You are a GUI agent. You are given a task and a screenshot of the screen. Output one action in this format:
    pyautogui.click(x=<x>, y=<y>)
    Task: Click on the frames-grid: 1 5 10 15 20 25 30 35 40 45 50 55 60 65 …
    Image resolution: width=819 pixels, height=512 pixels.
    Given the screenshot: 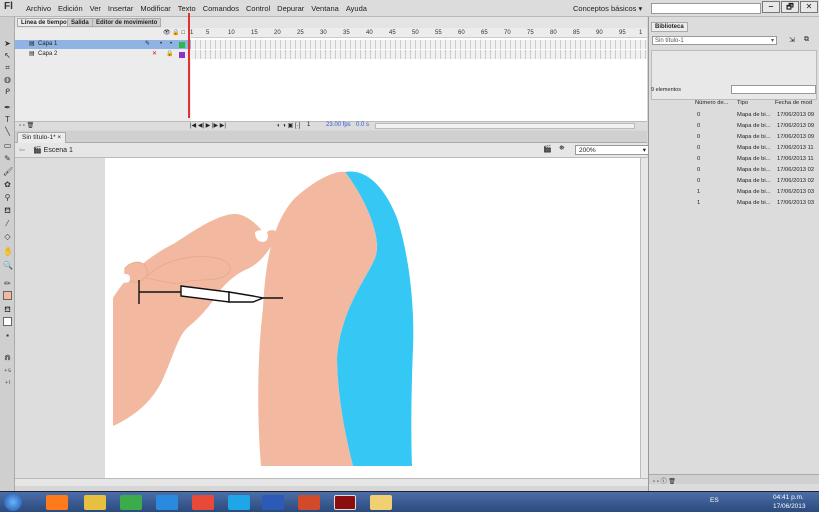 What is the action you would take?
    pyautogui.click(x=418, y=78)
    